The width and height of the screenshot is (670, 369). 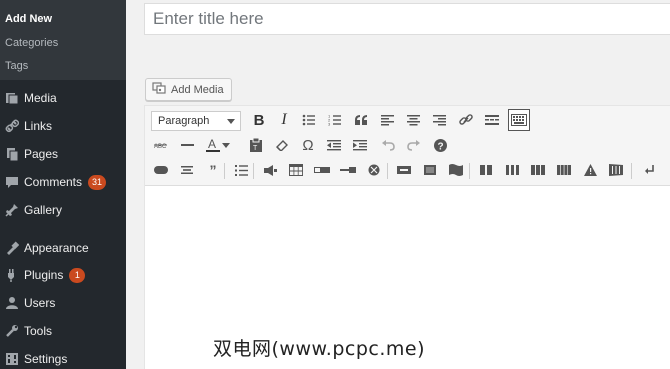 What do you see at coordinates (255, 148) in the screenshot?
I see `svg-text: T` at bounding box center [255, 148].